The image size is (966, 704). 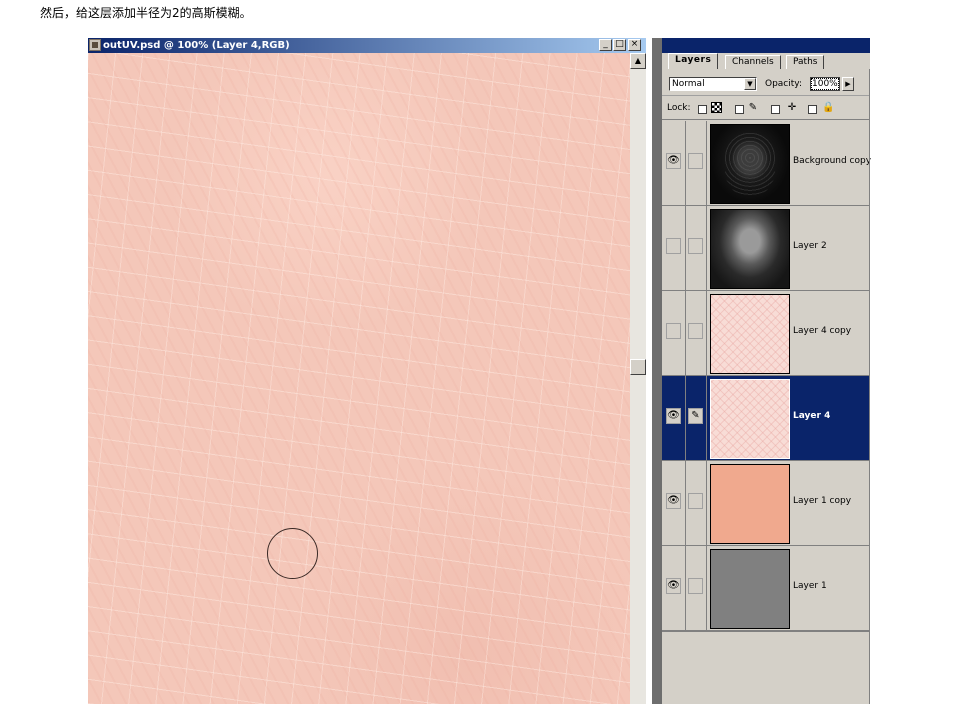 I want to click on paintbrush-icon: ✎, so click(x=695, y=415).